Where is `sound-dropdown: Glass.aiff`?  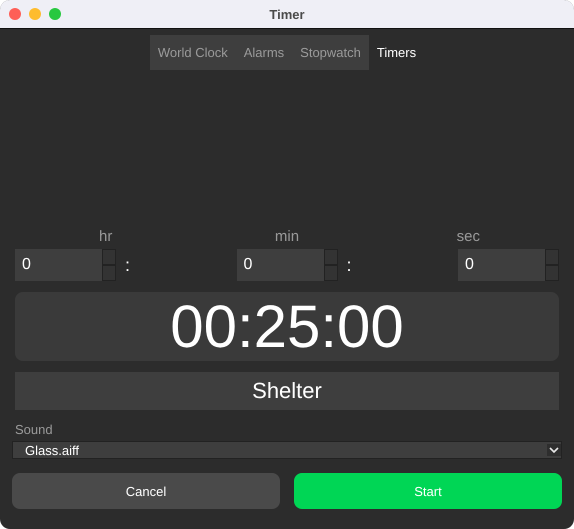
sound-dropdown: Glass.aiff is located at coordinates (287, 450).